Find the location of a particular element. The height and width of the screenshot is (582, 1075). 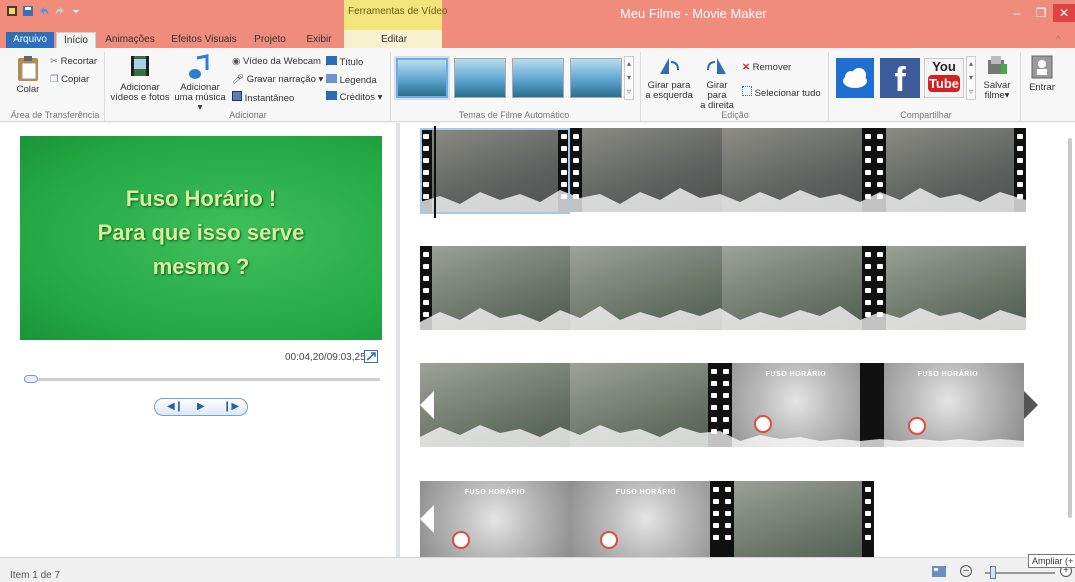

playhead is located at coordinates (435, 172).